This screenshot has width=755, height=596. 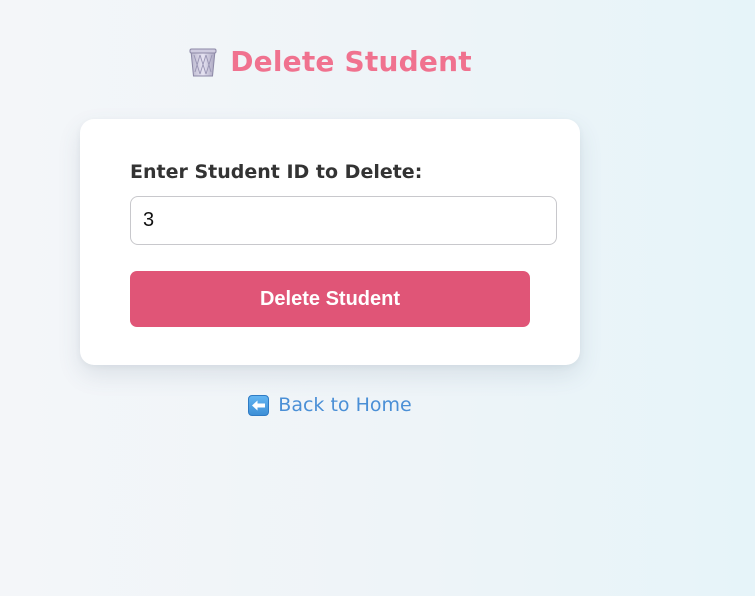 I want to click on back-to-home-link: Back to Home, so click(x=330, y=405).